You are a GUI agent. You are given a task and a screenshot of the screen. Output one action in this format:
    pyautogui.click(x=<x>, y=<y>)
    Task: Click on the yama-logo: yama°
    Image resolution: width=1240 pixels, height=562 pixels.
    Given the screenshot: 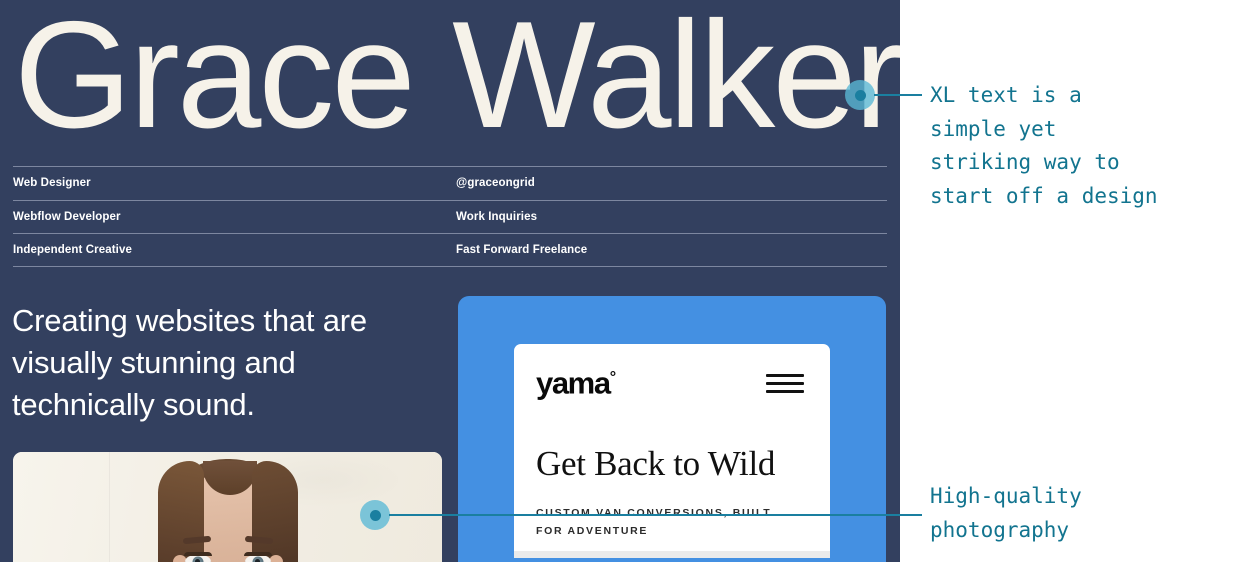 What is the action you would take?
    pyautogui.click(x=576, y=380)
    